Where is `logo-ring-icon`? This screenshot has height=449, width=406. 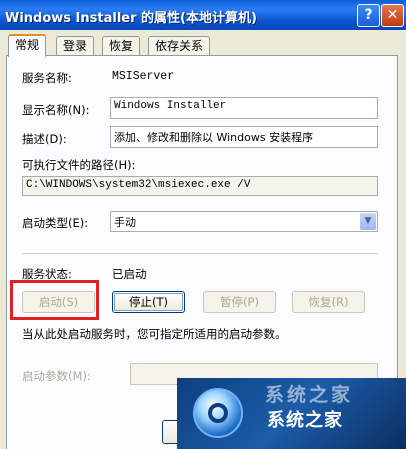
logo-ring-icon is located at coordinates (218, 413).